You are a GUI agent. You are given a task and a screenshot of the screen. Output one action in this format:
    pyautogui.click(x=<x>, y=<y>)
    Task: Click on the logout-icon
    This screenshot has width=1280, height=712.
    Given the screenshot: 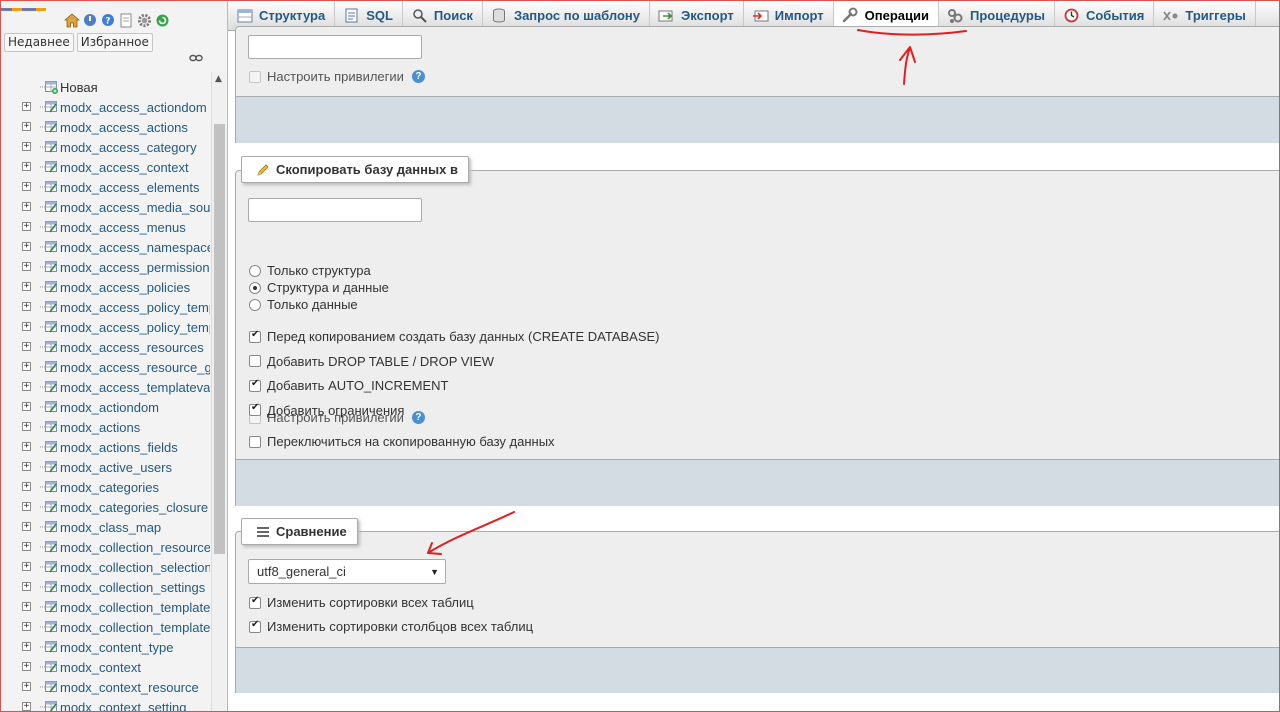 What is the action you would take?
    pyautogui.click(x=90, y=20)
    